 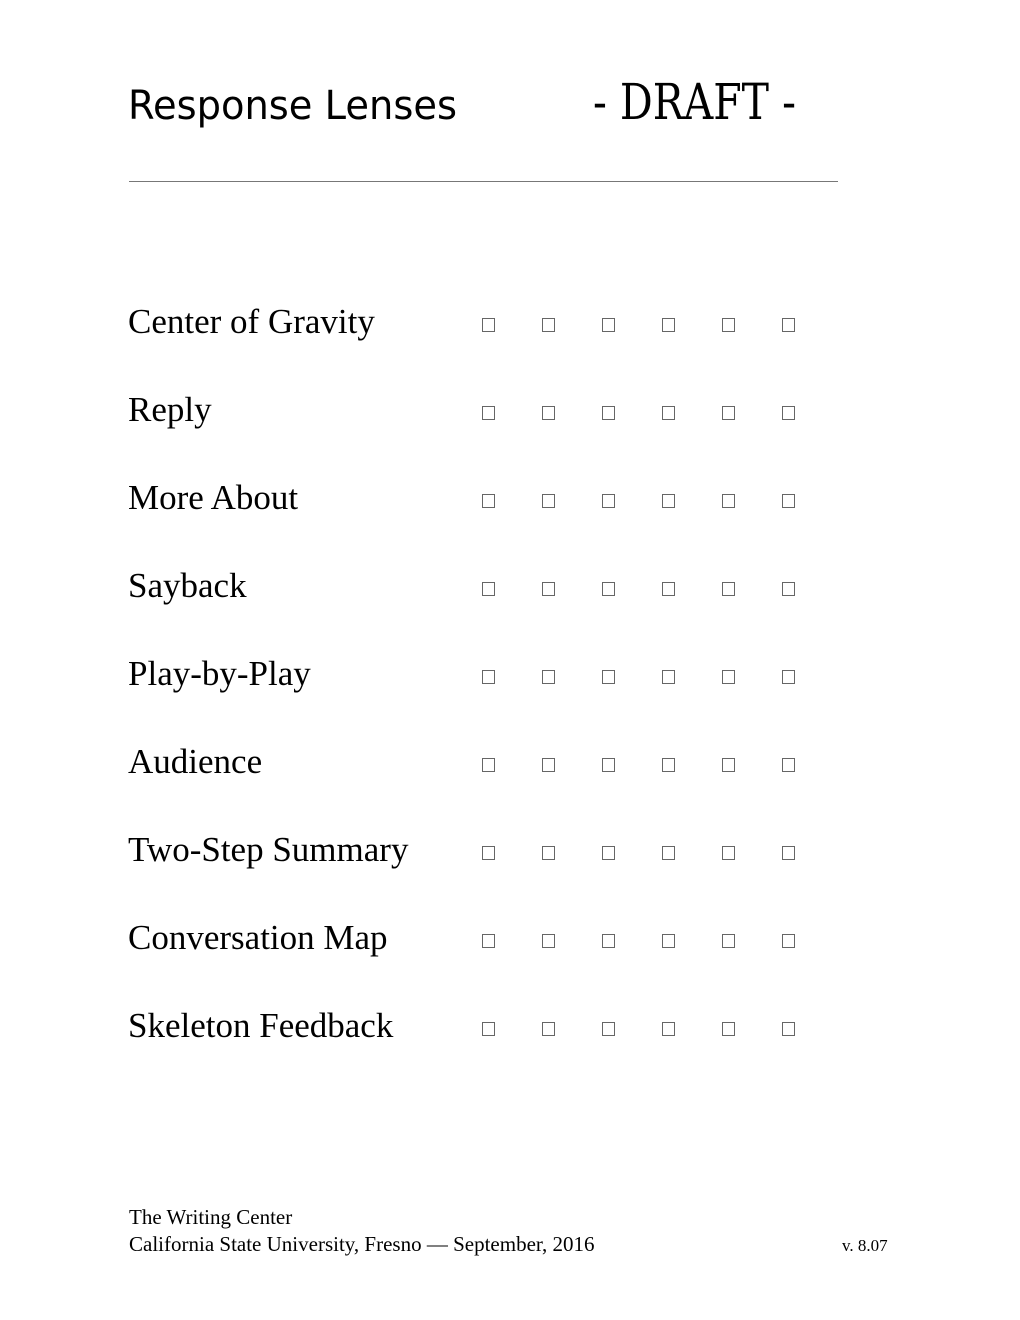 I want to click on lens-label: More About, so click(x=213, y=497).